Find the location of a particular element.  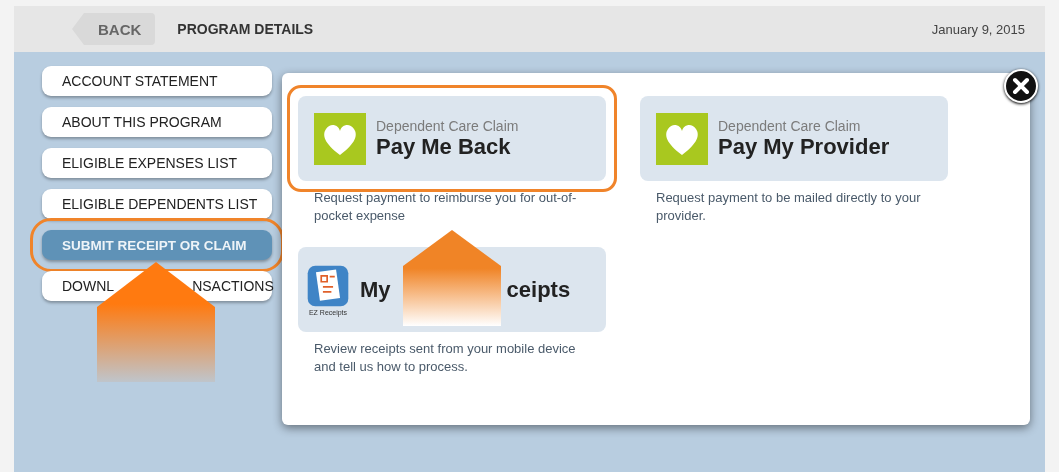

receipt-app-icon is located at coordinates (328, 285).